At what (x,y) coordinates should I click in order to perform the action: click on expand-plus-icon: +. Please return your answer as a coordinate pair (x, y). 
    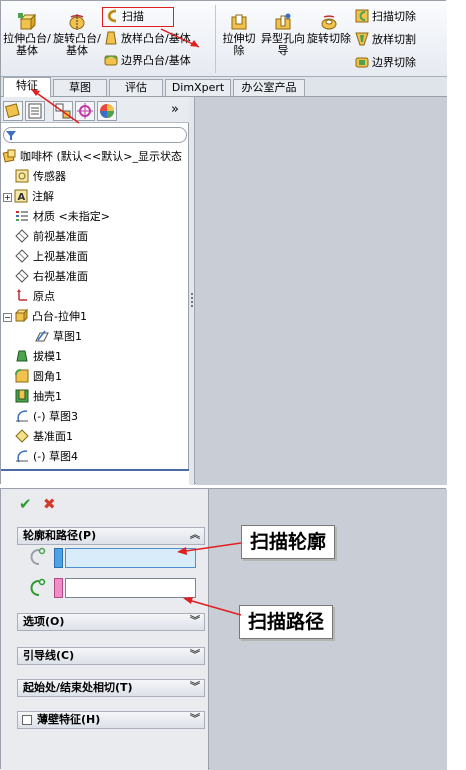
    Looking at the image, I should click on (7, 197).